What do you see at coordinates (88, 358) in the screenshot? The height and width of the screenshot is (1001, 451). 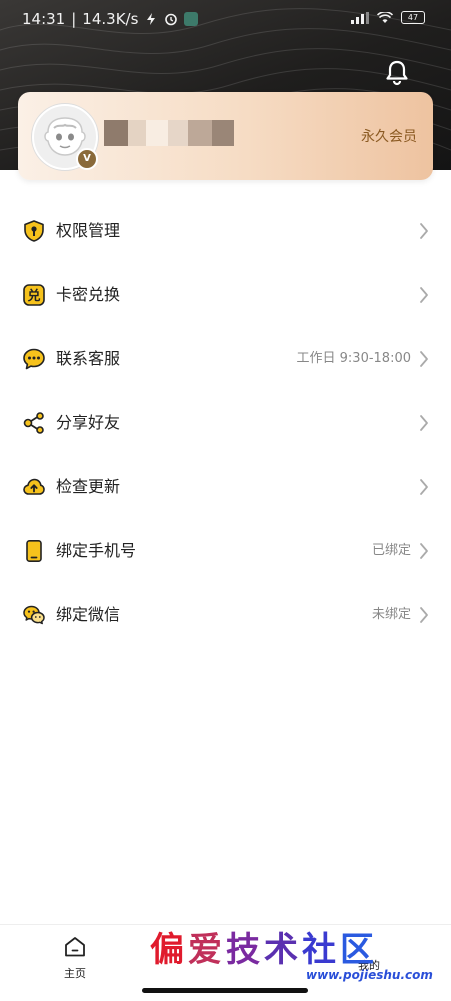 I see `menu-label: 联系客服` at bounding box center [88, 358].